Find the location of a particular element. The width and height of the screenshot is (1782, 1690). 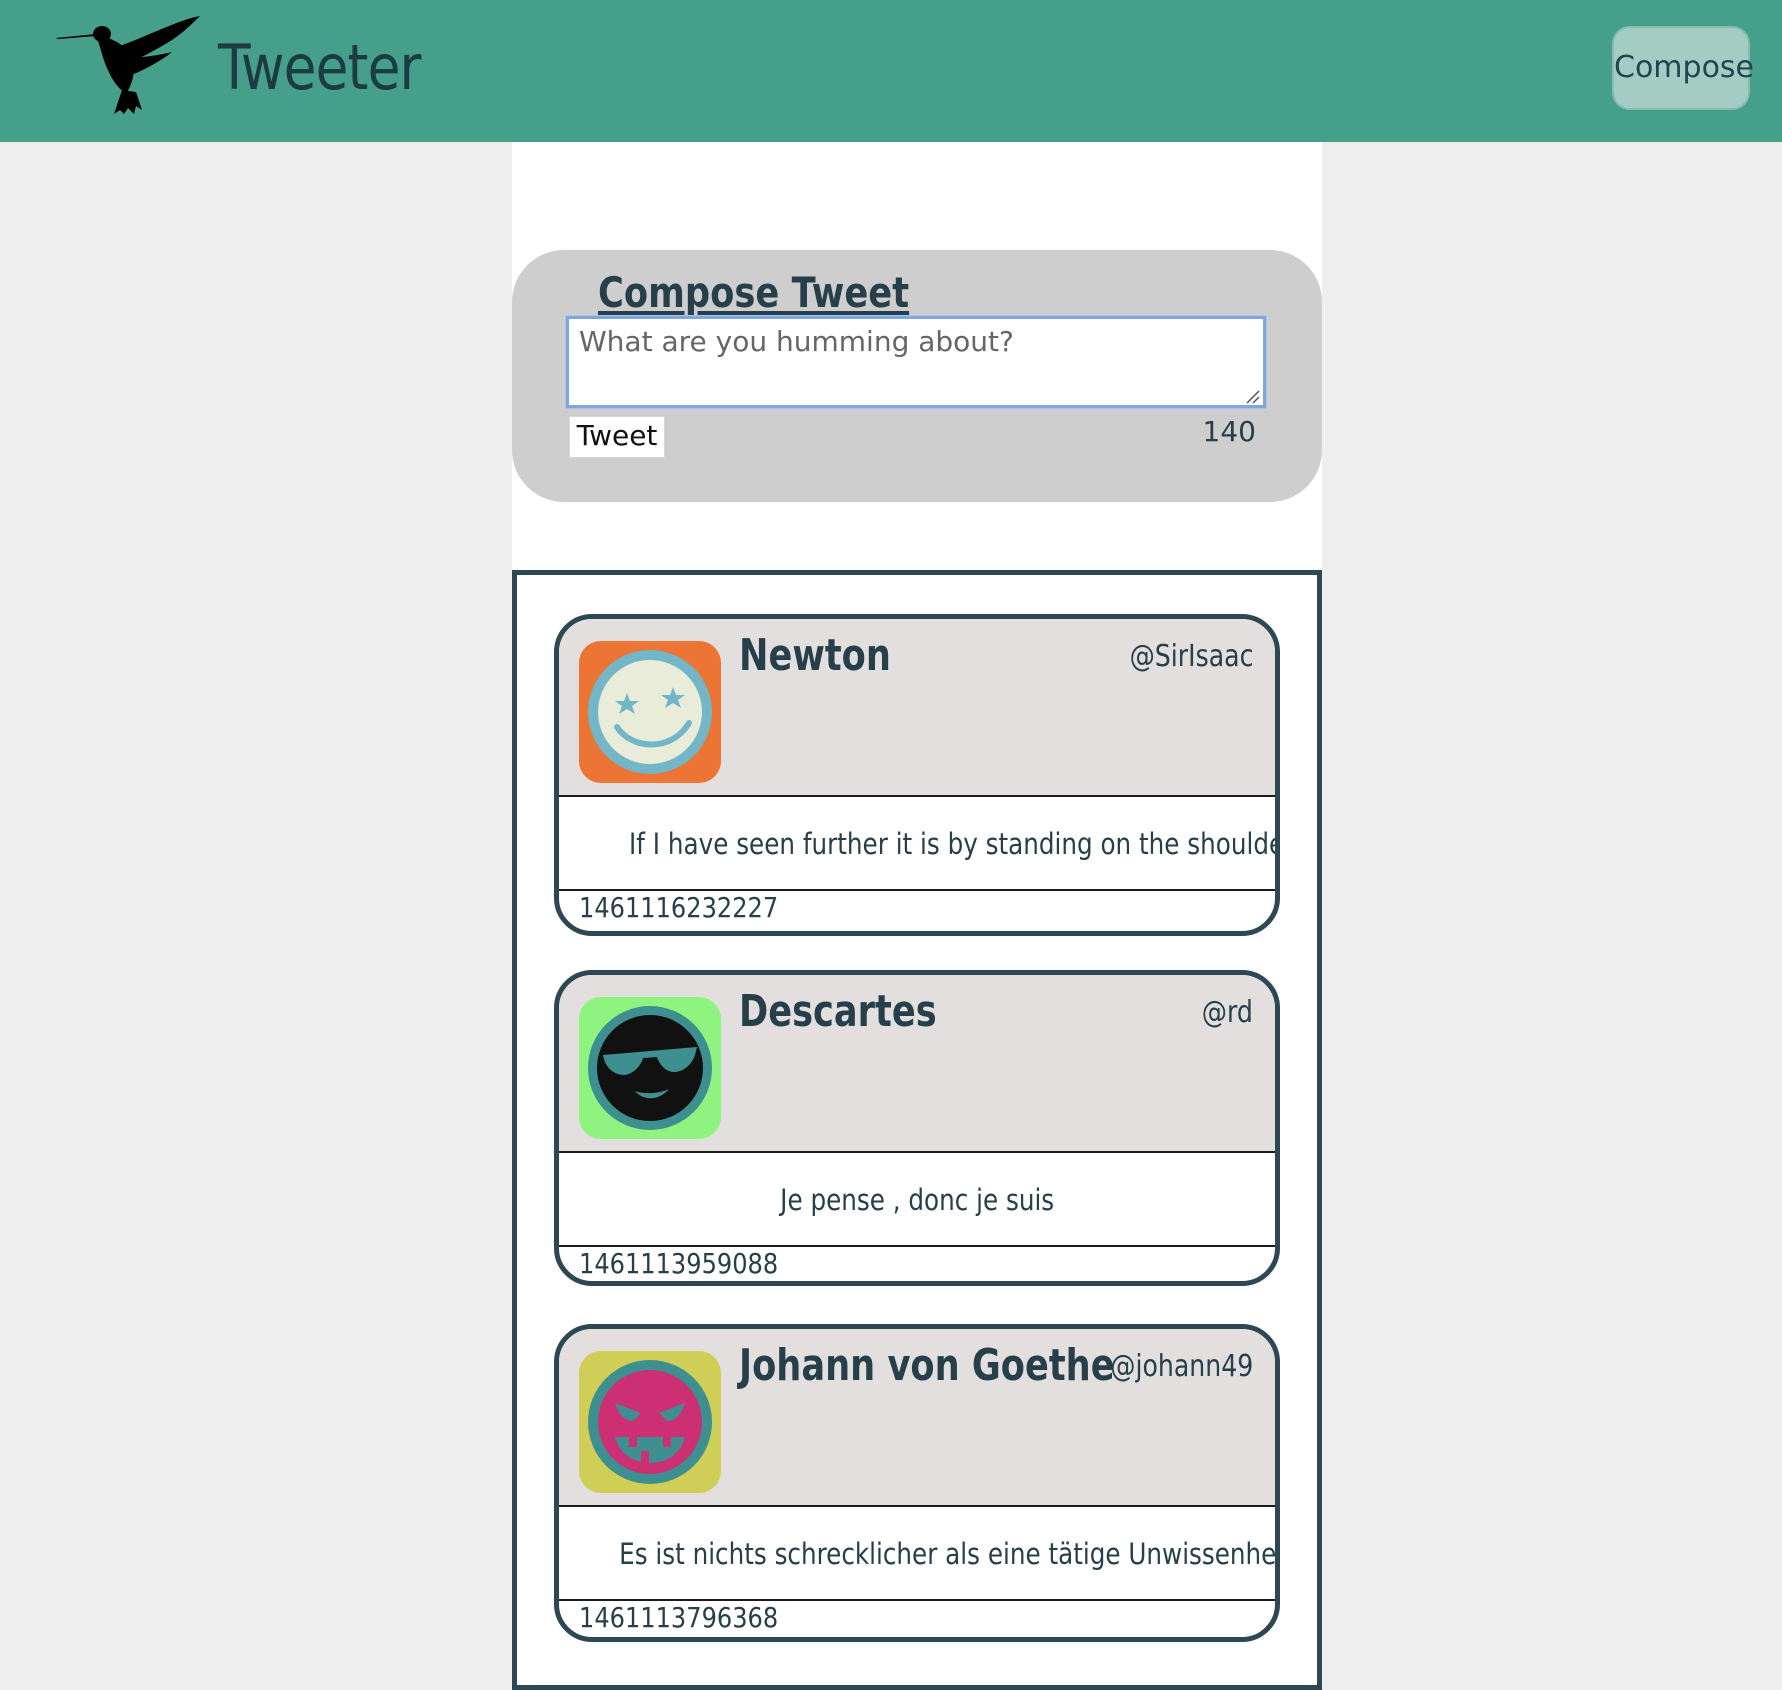

tweet-author-handle: @SirIsaac is located at coordinates (1191, 656).